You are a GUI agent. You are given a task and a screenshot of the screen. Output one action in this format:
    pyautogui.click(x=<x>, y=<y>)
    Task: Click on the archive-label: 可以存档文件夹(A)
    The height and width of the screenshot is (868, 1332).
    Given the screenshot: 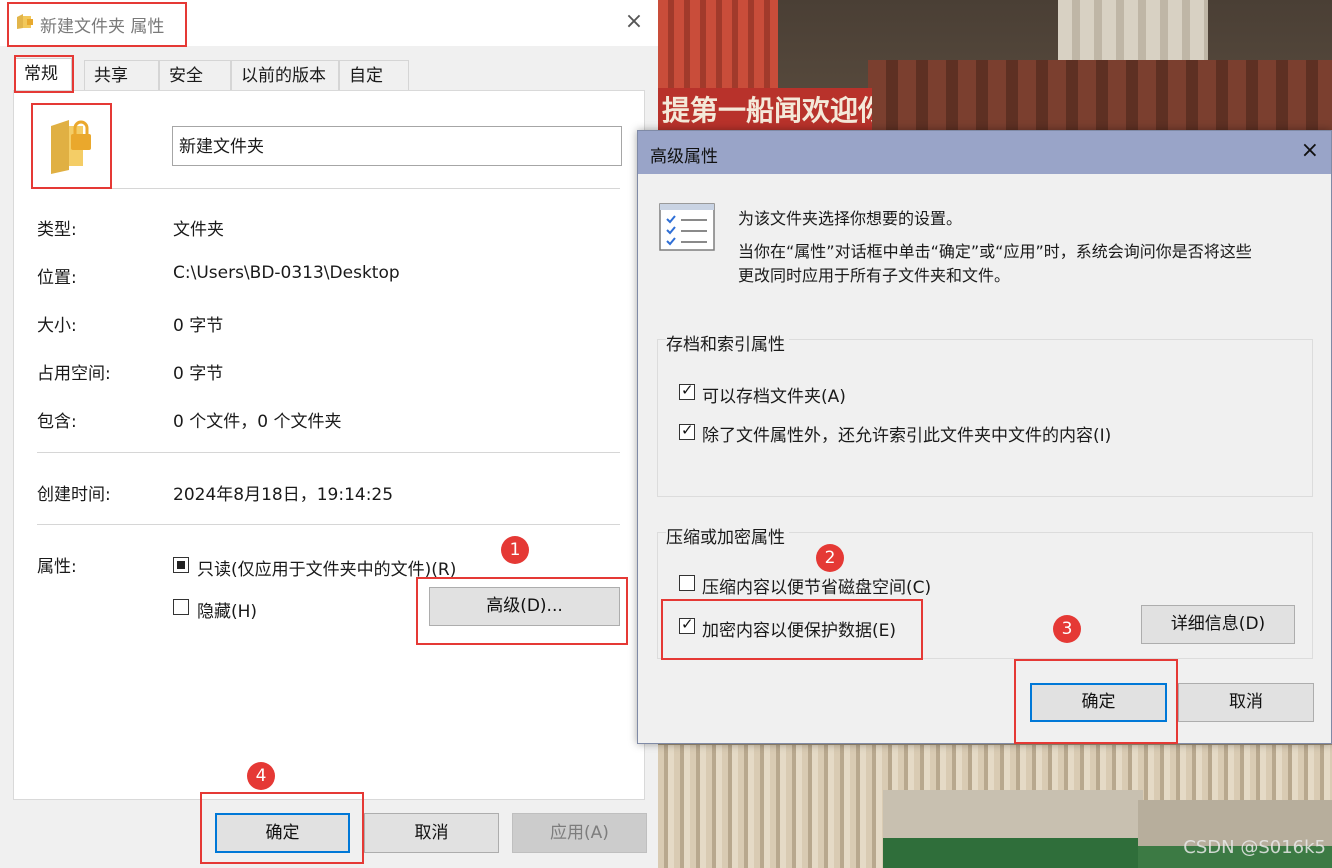 What is the action you would take?
    pyautogui.click(x=774, y=397)
    